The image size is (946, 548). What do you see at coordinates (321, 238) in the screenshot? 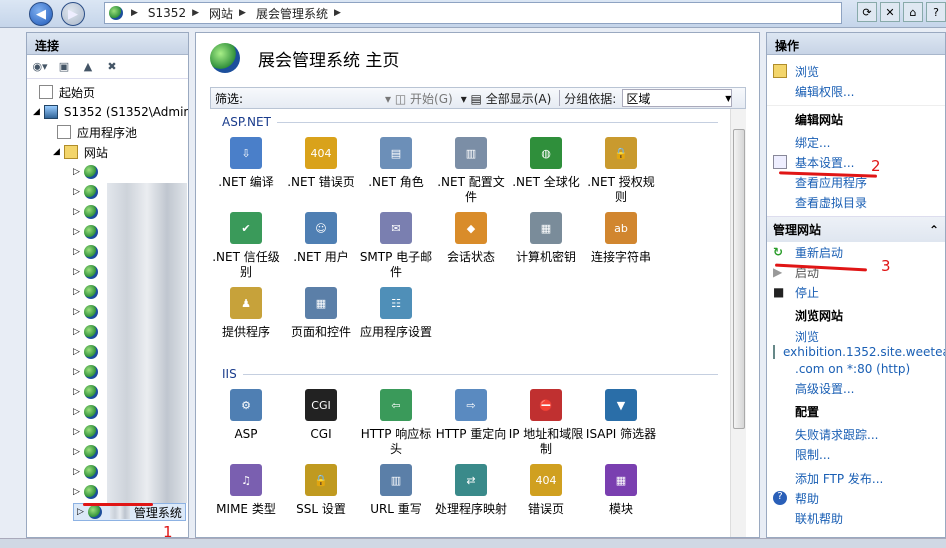
I see `aspnet-feature: ☺ .NET 用户` at bounding box center [321, 238].